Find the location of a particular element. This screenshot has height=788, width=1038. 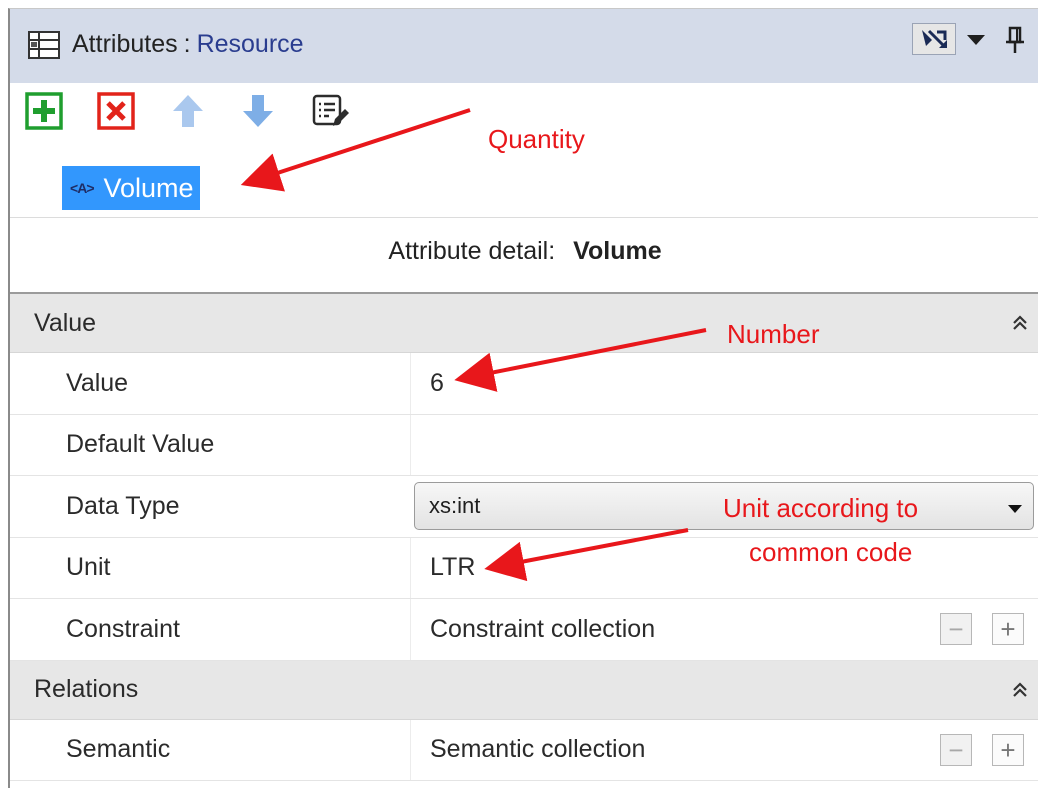

attribute-list-item-name: Volume is located at coordinates (148, 187).